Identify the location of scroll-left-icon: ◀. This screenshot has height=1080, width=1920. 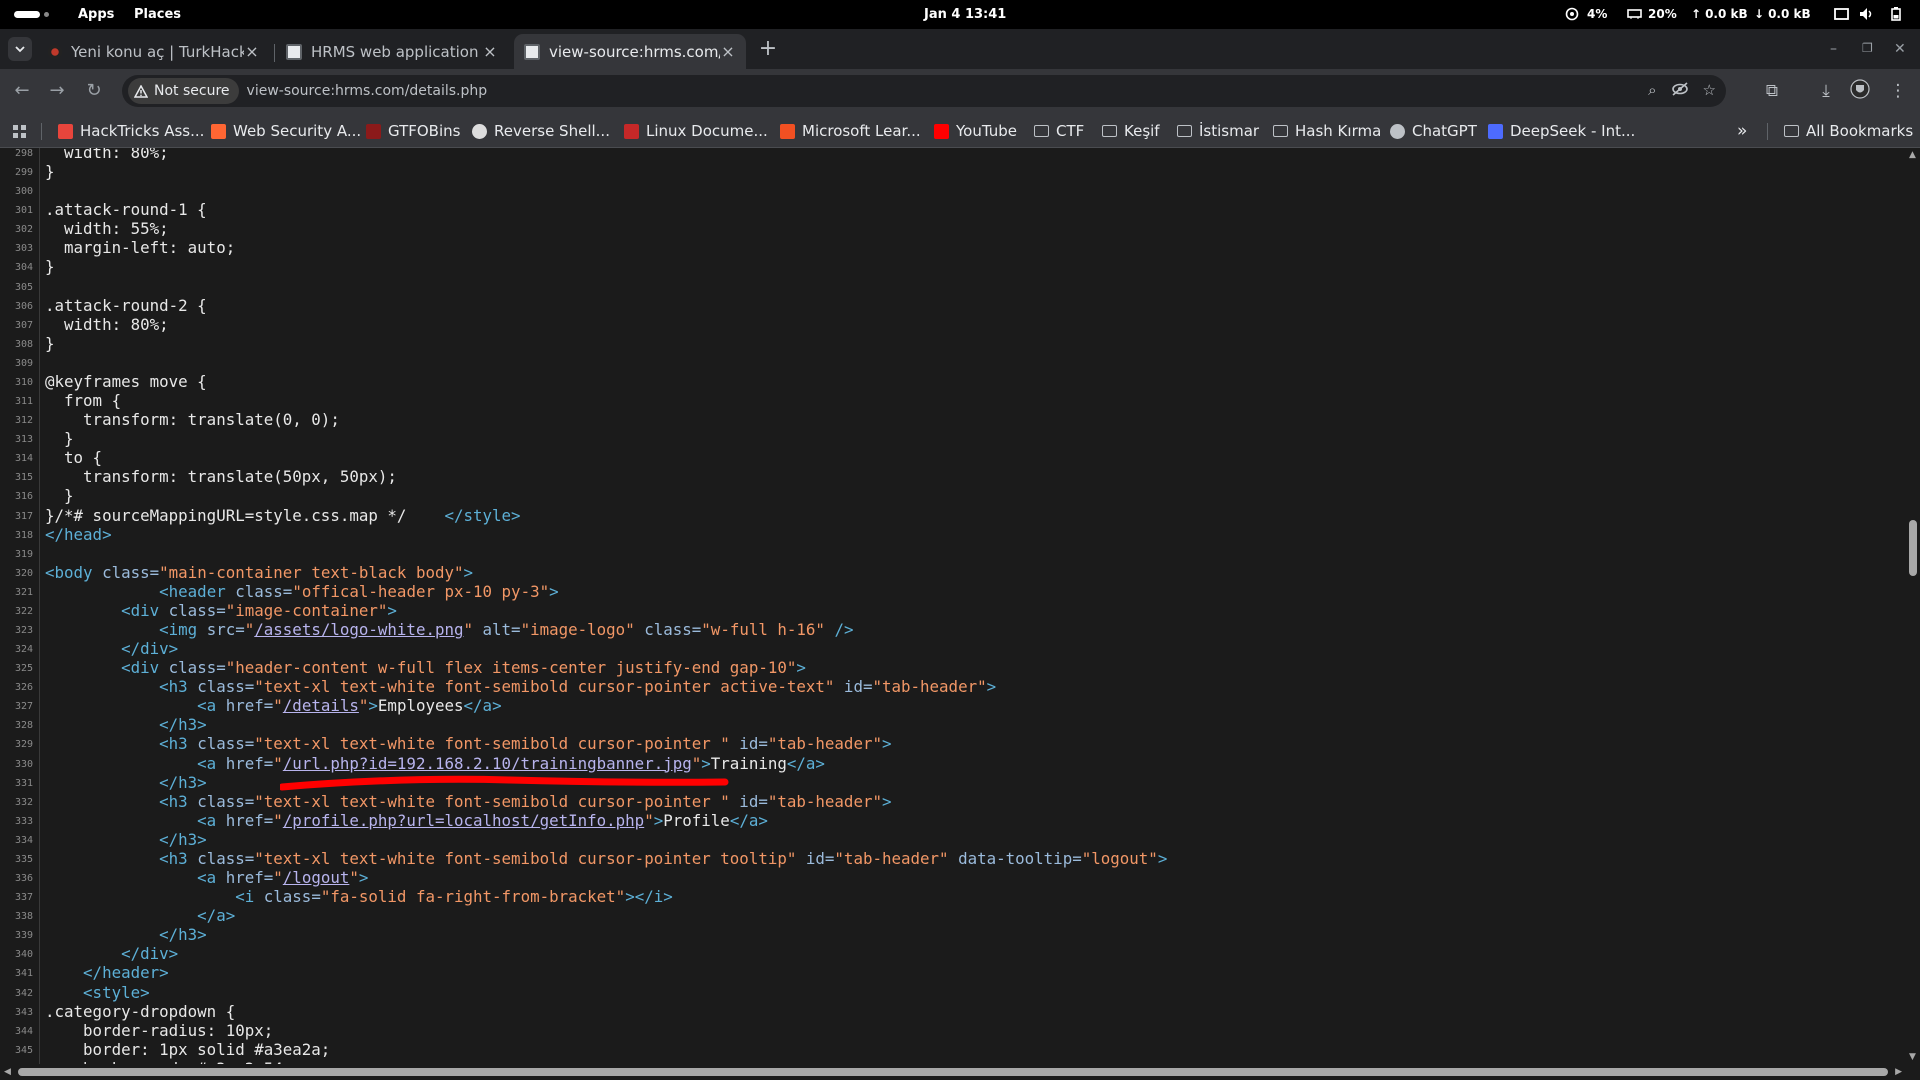
(7, 1072).